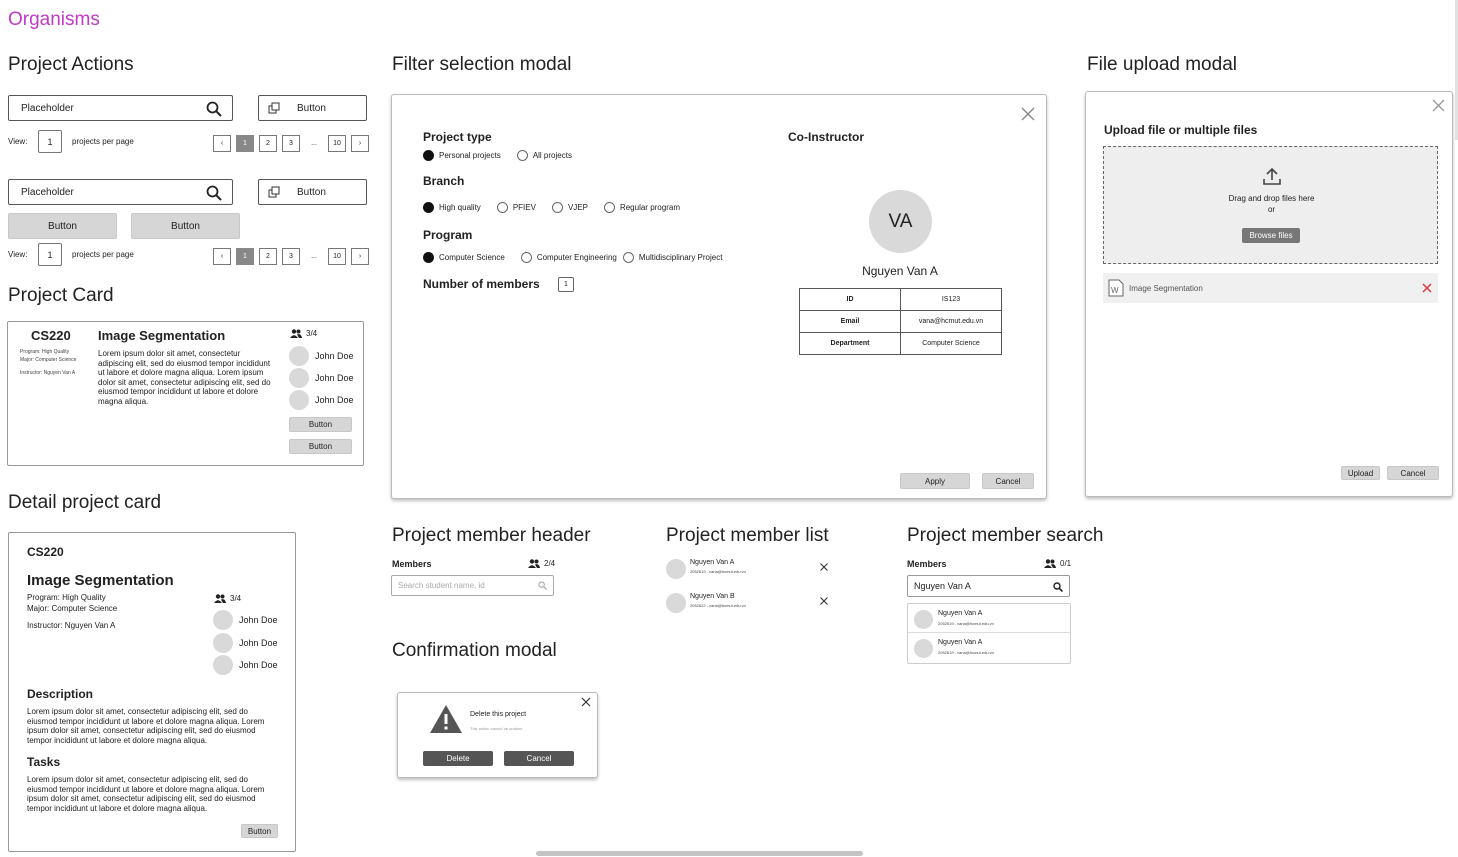 The height and width of the screenshot is (857, 1458). Describe the element at coordinates (672, 257) in the screenshot. I see `radio-multidisciplinary-project: Multidisciplinary Project` at that location.